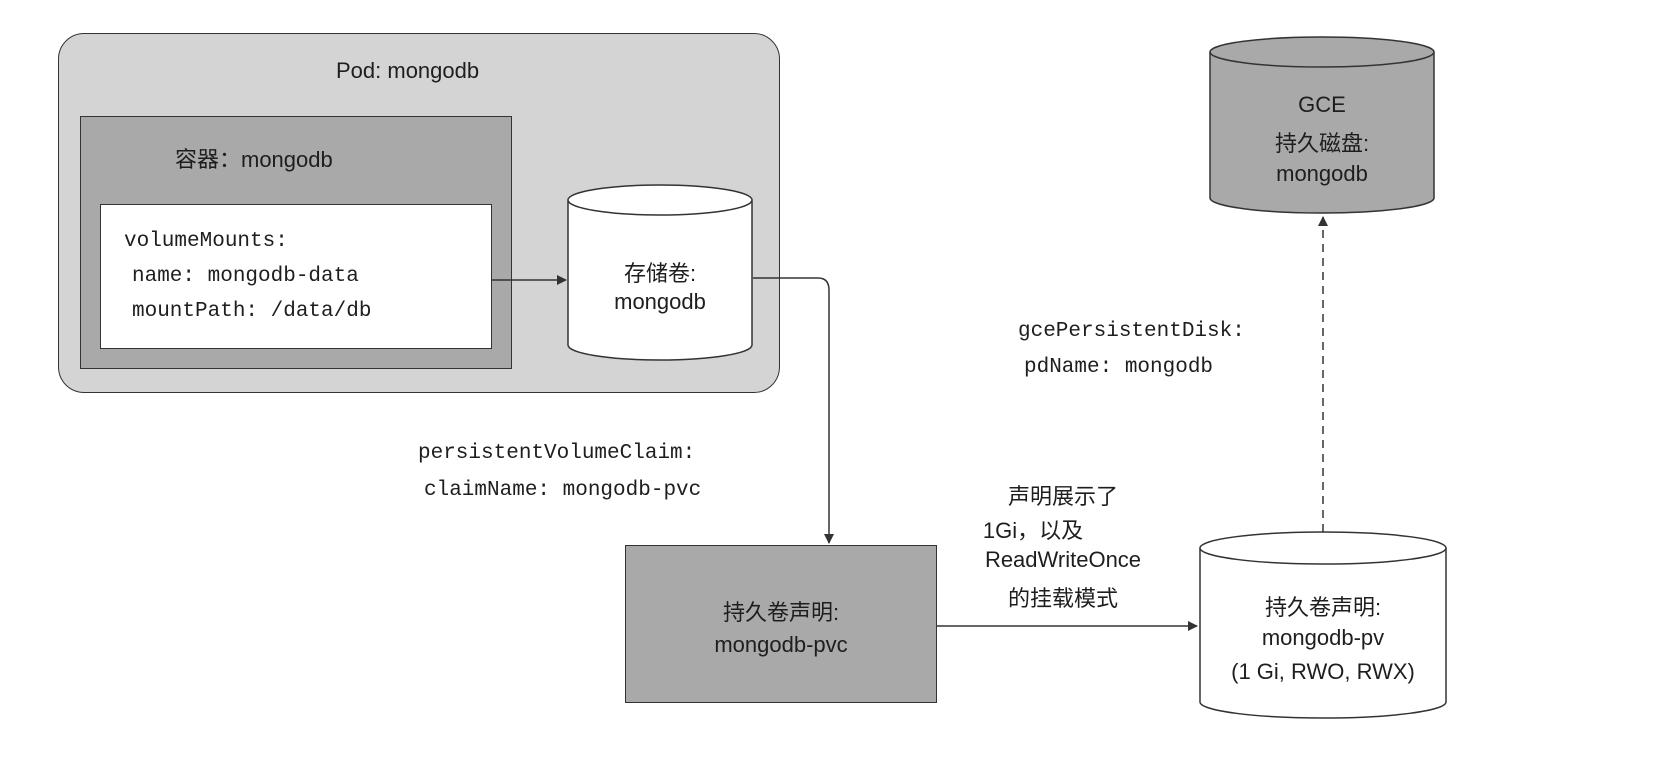  Describe the element at coordinates (1062, 598) in the screenshot. I see `binding-note-line-4: 的挂载模式` at that location.